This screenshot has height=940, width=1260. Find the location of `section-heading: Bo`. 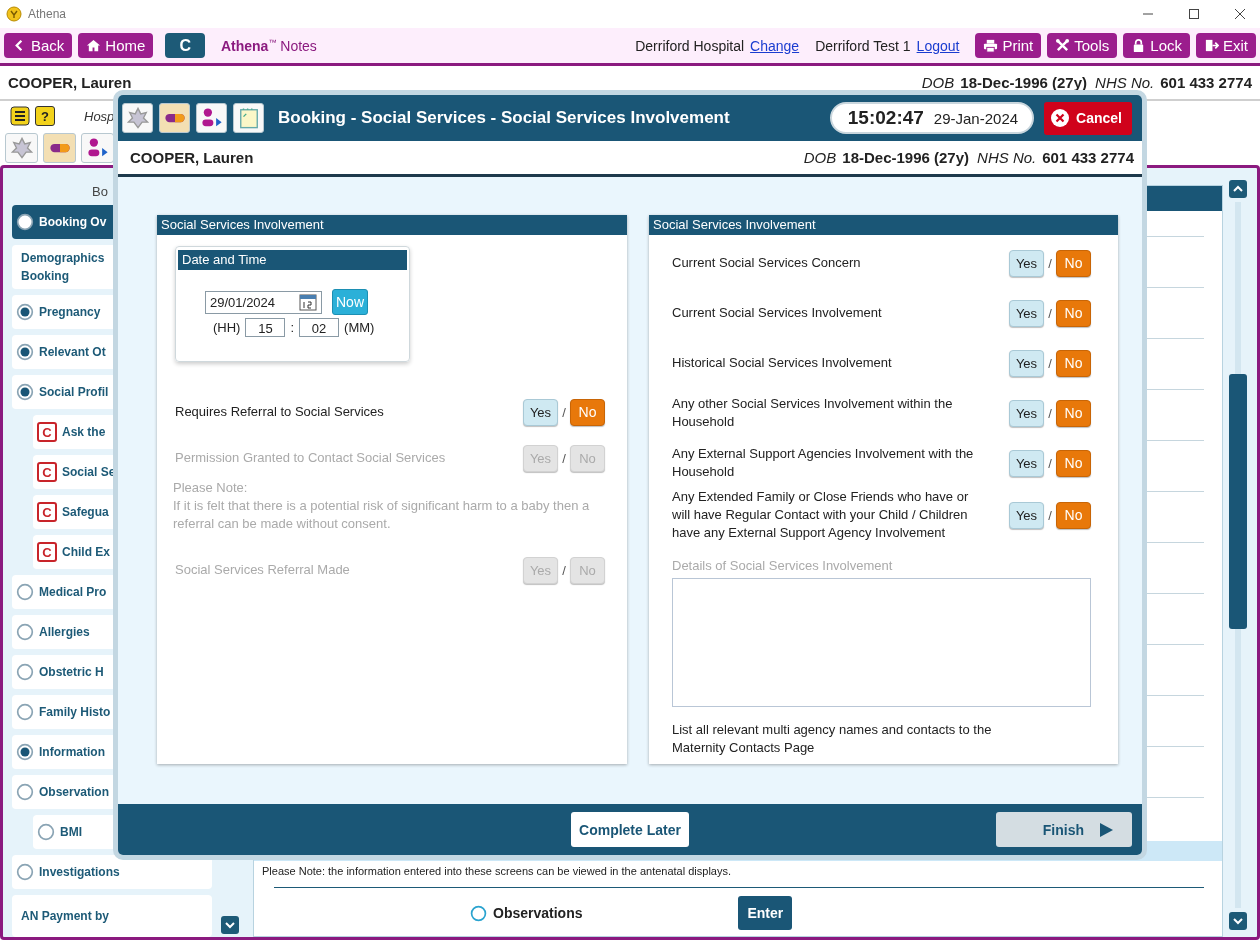

section-heading: Bo is located at coordinates (100, 191).